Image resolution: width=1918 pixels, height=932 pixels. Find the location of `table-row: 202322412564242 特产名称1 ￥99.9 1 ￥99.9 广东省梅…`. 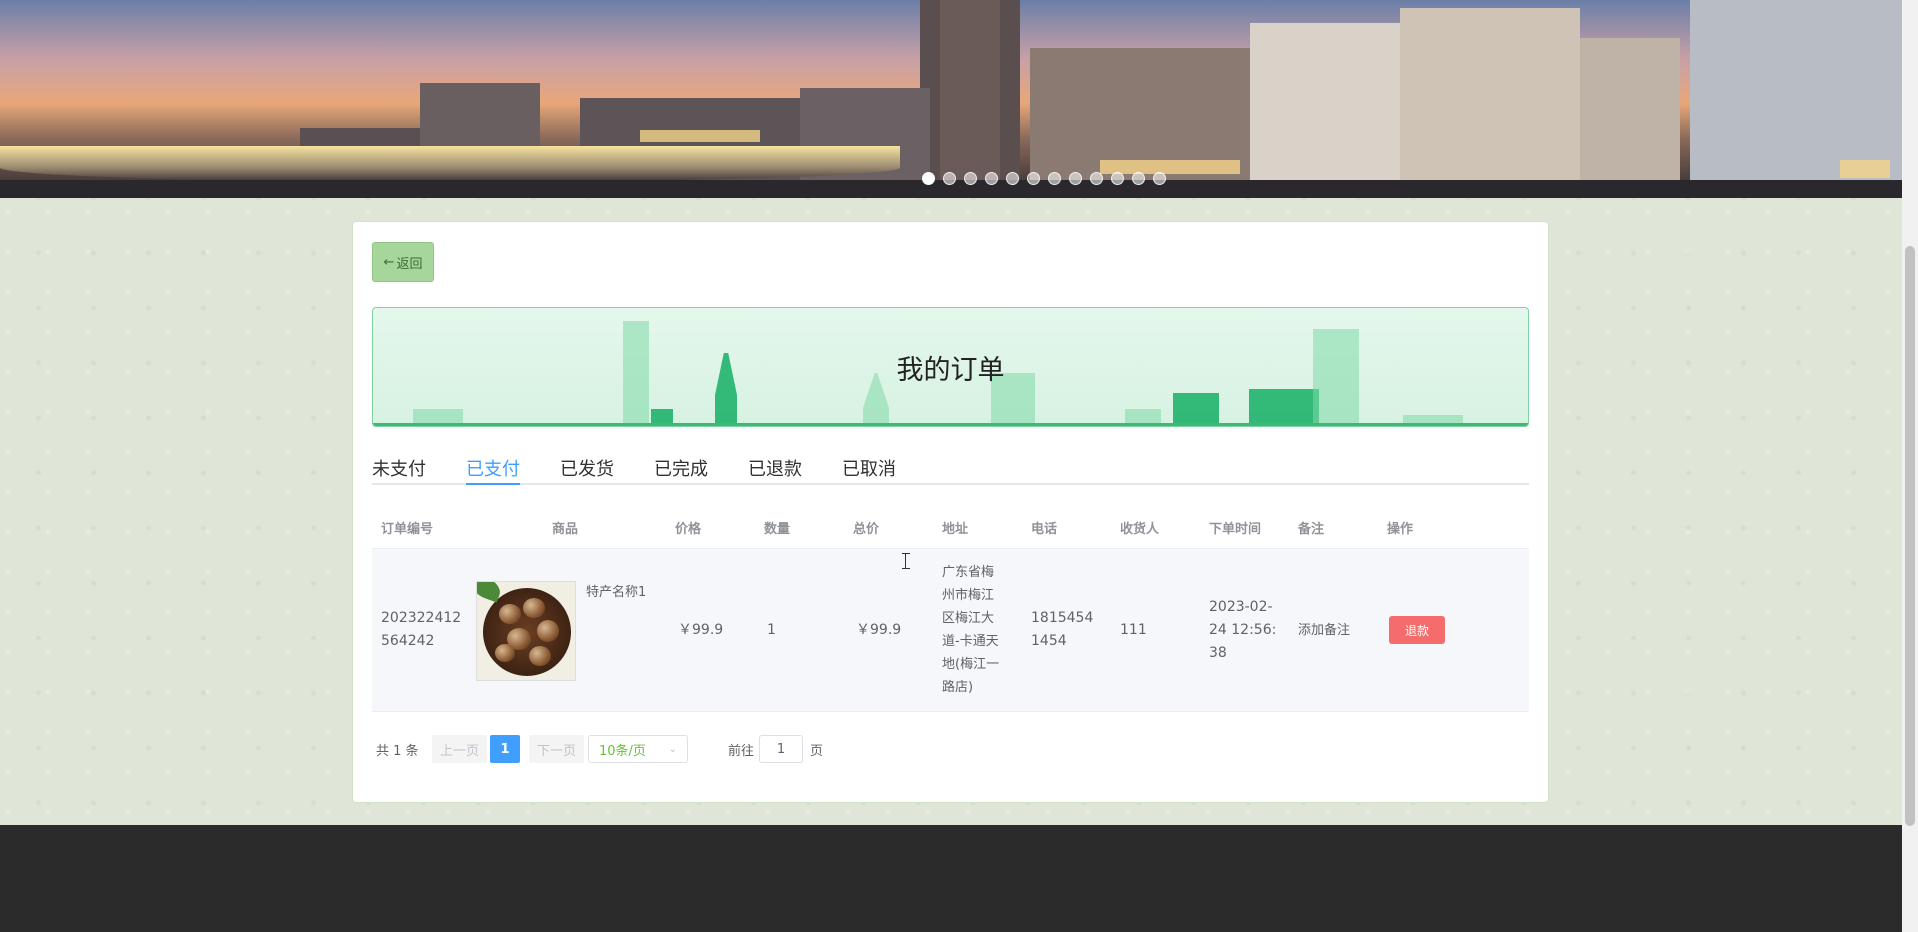

table-row: 202322412564242 特产名称1 ￥99.9 1 ￥99.9 广东省梅… is located at coordinates (950, 630).